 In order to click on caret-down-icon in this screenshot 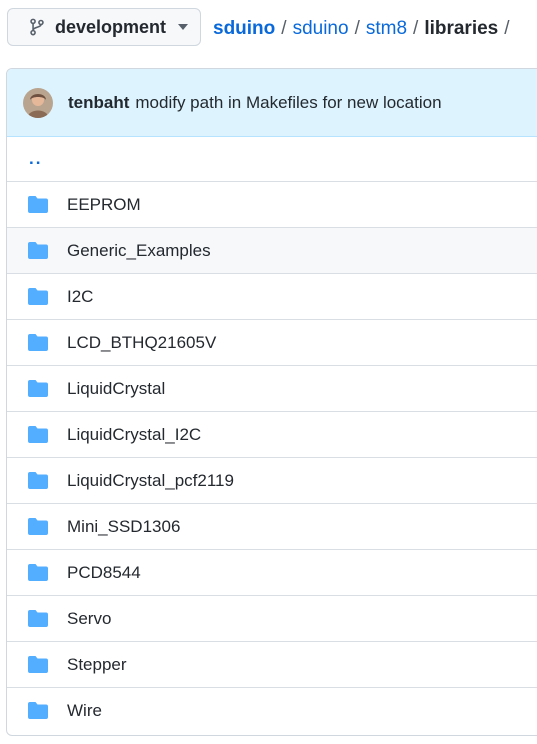, I will do `click(183, 27)`.